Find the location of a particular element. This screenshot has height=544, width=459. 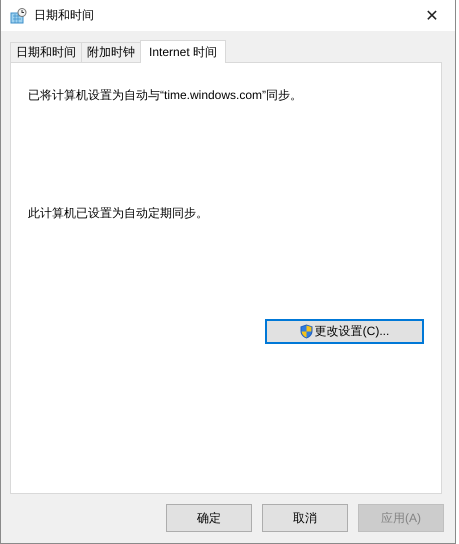

tab: Internet 时间 is located at coordinates (183, 51).